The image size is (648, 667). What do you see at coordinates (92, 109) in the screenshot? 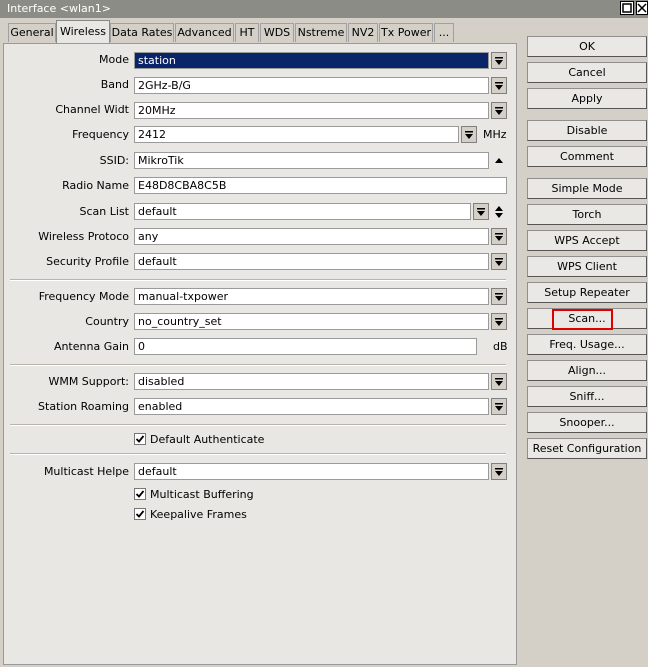
I see `channel-width-label: Channel Widt` at bounding box center [92, 109].